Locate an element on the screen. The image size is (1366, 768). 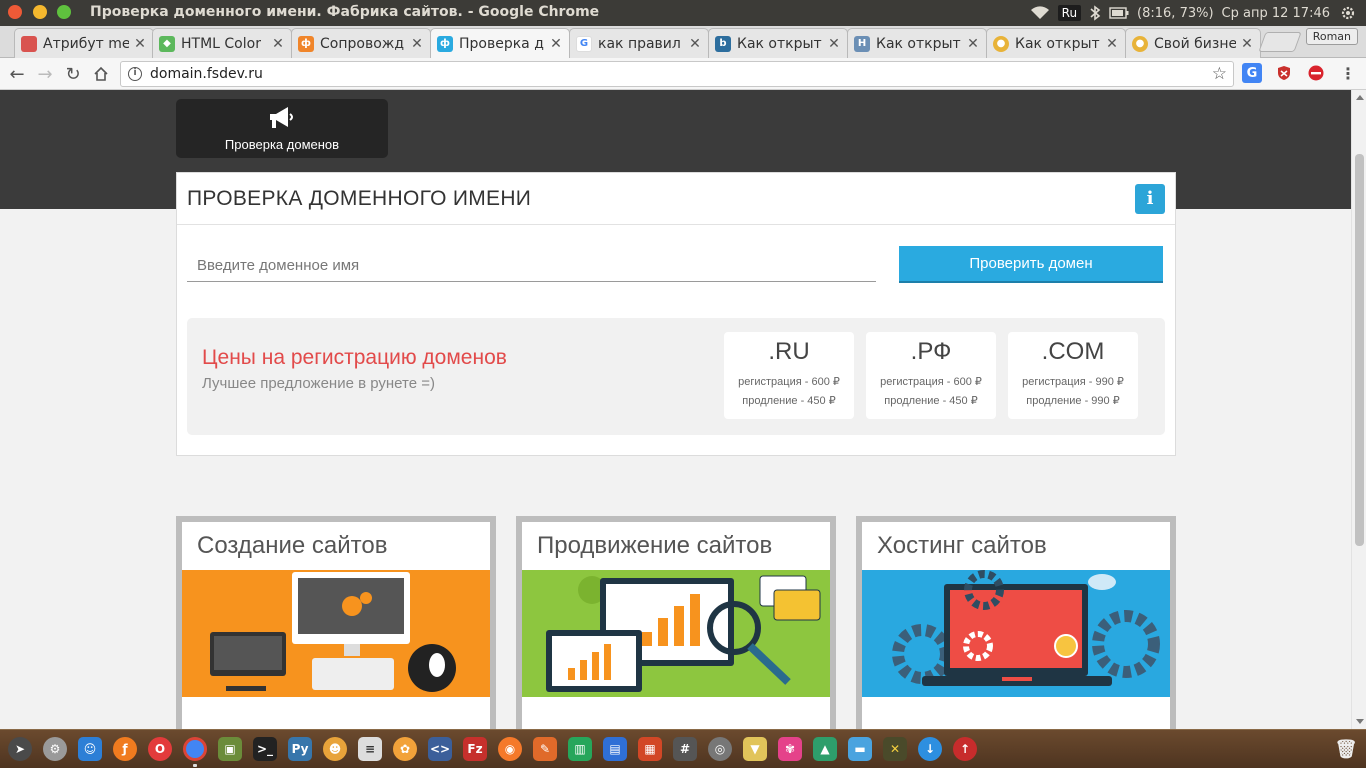
scroll-up-icon is located at coordinates (1360, 97).